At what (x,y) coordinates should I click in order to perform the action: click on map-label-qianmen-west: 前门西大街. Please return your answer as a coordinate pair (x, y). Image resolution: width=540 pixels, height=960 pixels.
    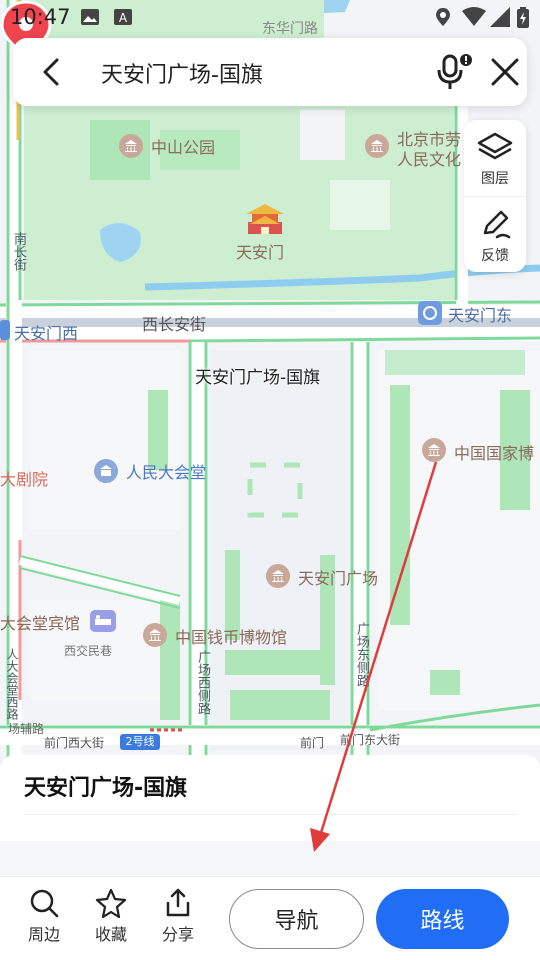
    Looking at the image, I should click on (74, 743).